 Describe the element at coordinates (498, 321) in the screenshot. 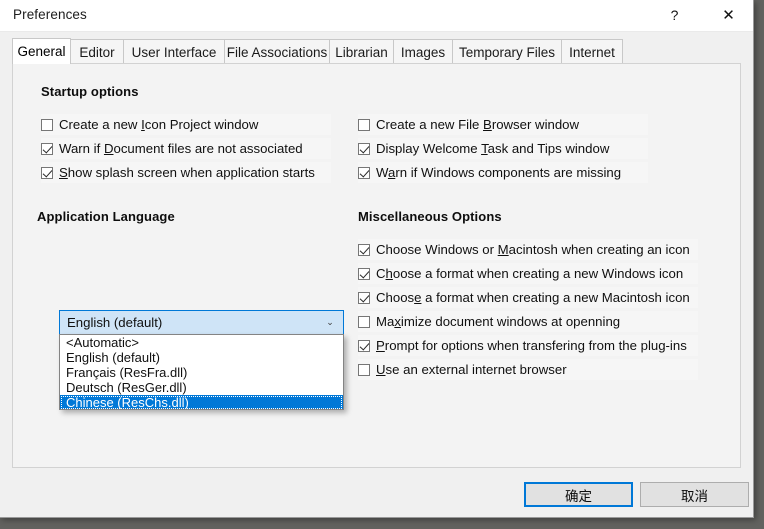

I see `checkbox-label: Maximize document windows at openning` at that location.